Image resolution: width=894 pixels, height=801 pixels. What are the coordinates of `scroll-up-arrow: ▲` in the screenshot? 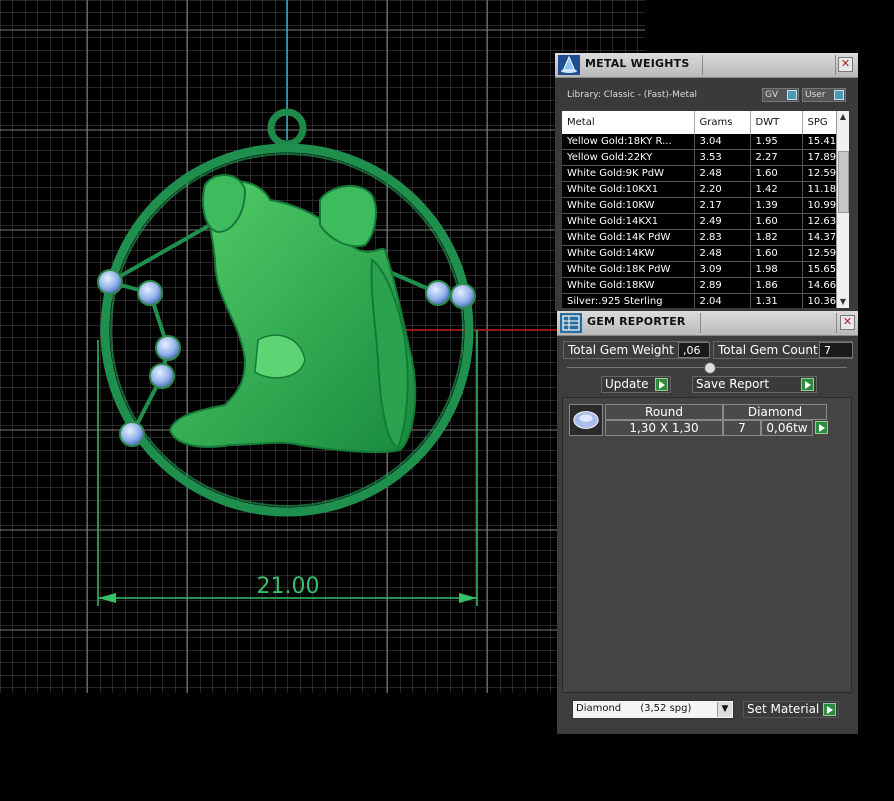 It's located at (843, 117).